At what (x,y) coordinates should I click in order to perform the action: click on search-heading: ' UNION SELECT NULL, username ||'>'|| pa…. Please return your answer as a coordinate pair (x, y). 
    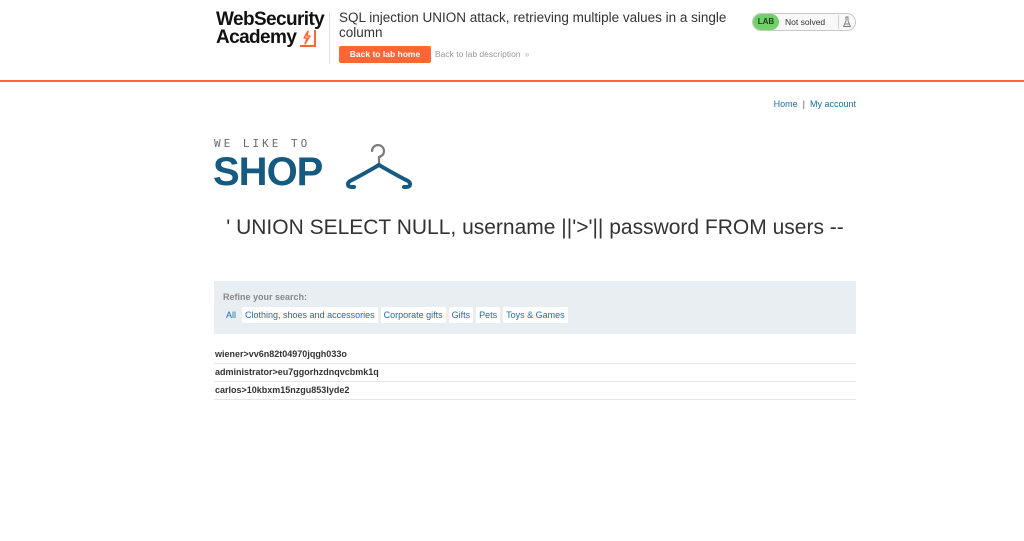
    Looking at the image, I should click on (535, 227).